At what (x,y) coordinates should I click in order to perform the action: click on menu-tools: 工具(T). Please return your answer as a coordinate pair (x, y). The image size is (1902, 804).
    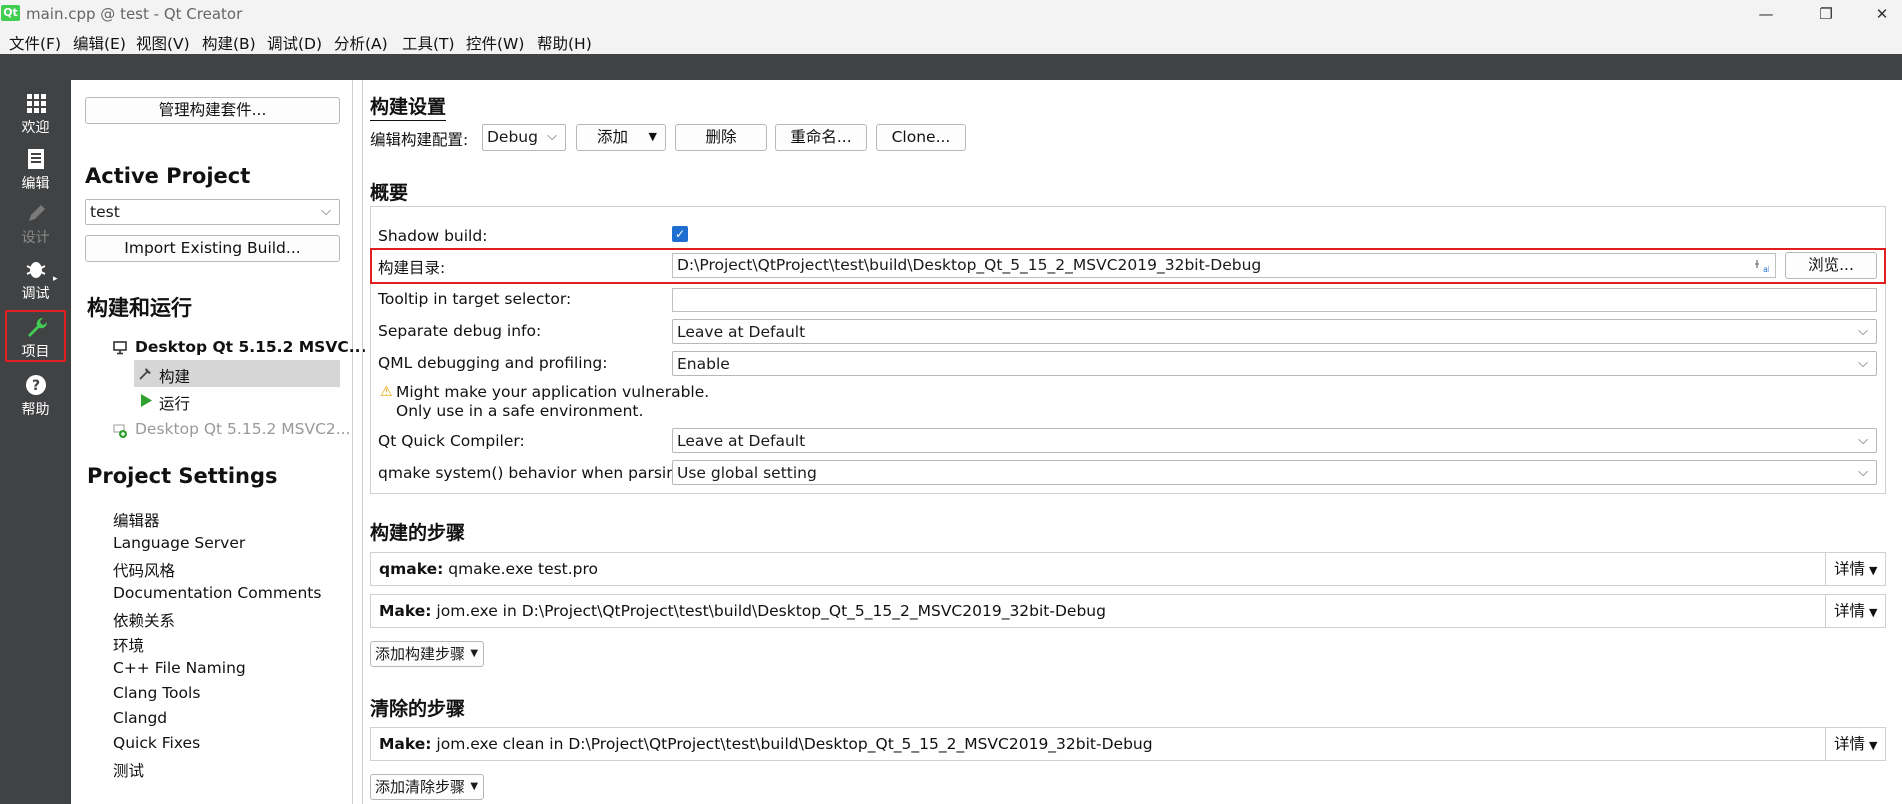
    Looking at the image, I should click on (428, 43).